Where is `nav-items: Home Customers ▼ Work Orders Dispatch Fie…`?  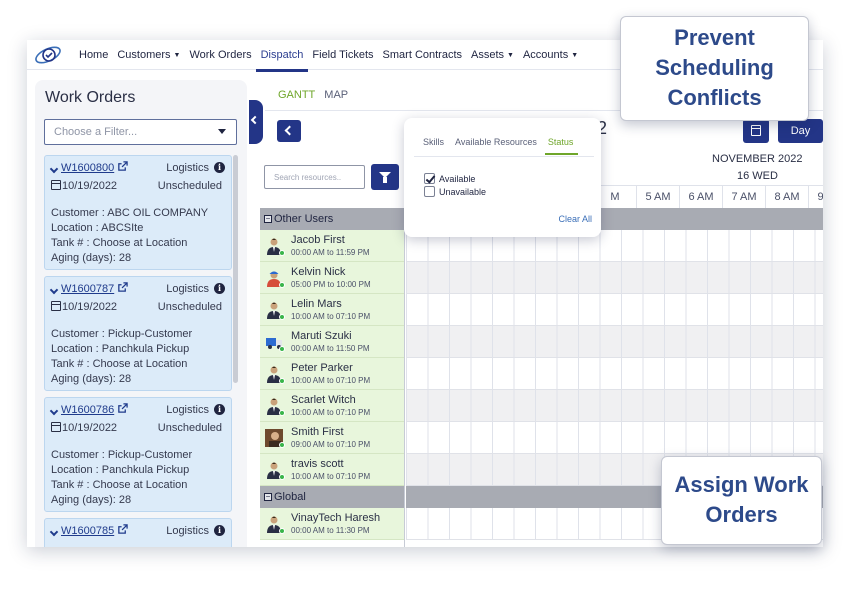 nav-items: Home Customers ▼ Work Orders Dispatch Fie… is located at coordinates (333, 56).